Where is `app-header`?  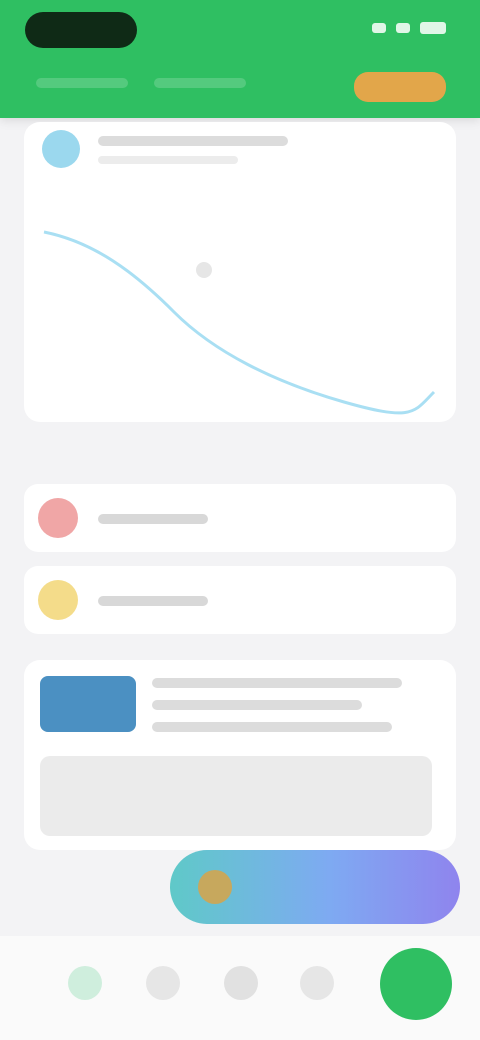
app-header is located at coordinates (240, 59).